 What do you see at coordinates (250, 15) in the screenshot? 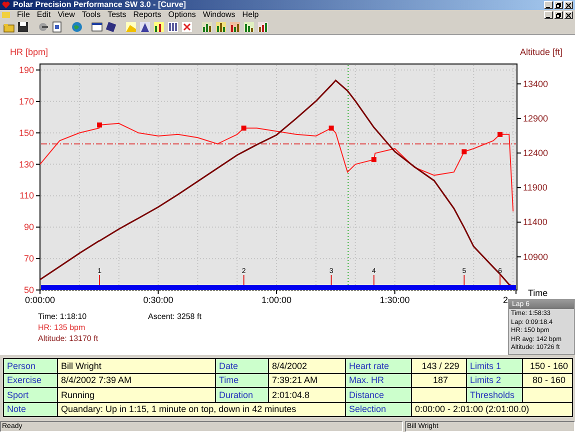
I see `menu-item: Help` at bounding box center [250, 15].